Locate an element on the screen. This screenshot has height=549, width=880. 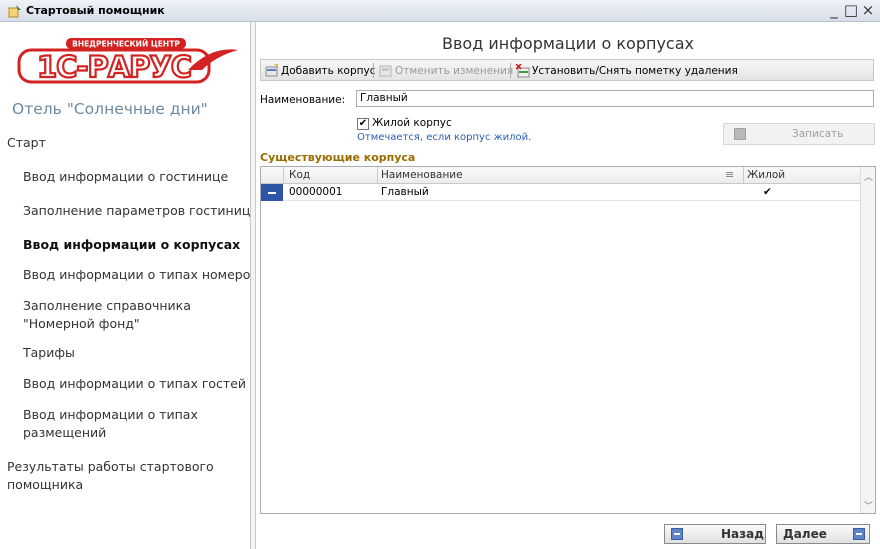
table-header: Код Наименование ≡ Жилой is located at coordinates (561, 175).